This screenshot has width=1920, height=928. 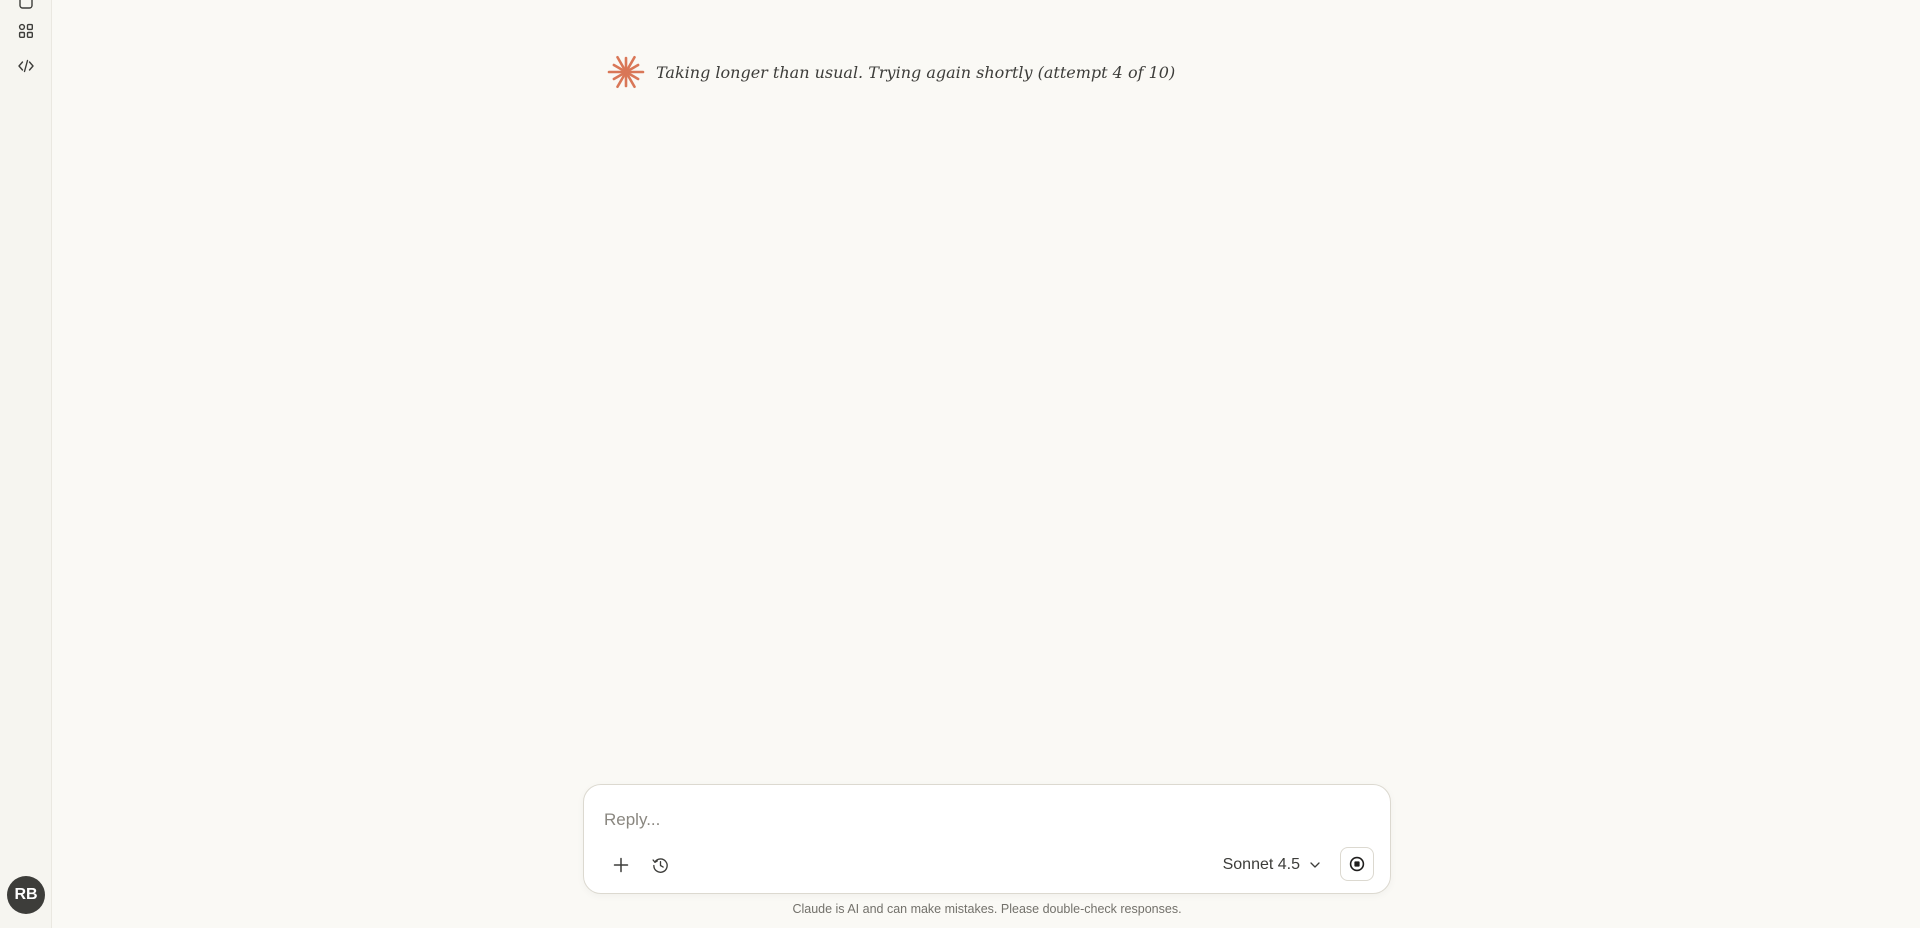 What do you see at coordinates (1315, 865) in the screenshot?
I see `chevron-down-icon` at bounding box center [1315, 865].